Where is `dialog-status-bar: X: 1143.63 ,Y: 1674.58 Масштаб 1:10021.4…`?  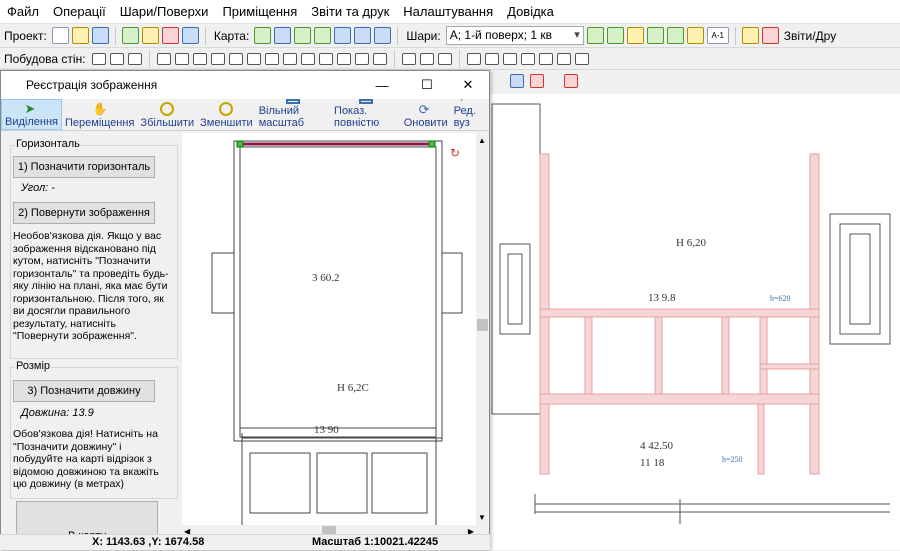
dialog-status-bar: X: 1143.63 ,Y: 1674.58 Масштаб 1:10021.4… is located at coordinates (245, 542).